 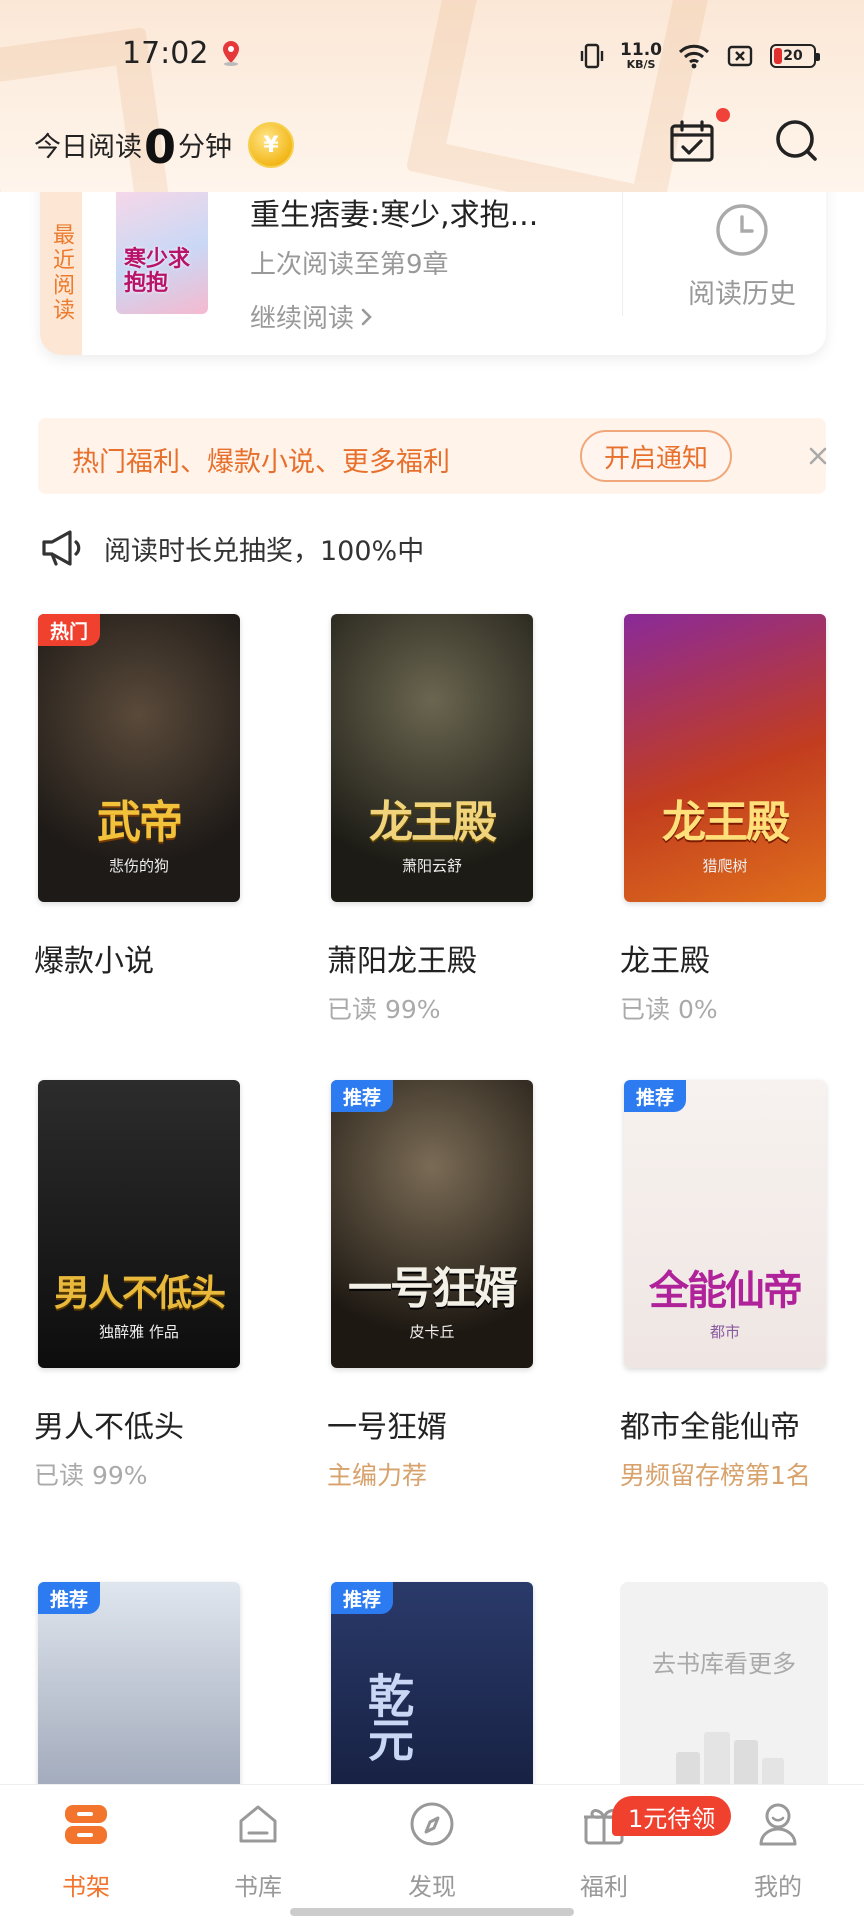 What do you see at coordinates (86, 1850) in the screenshot?
I see `nav-item-bookshelf: 书架` at bounding box center [86, 1850].